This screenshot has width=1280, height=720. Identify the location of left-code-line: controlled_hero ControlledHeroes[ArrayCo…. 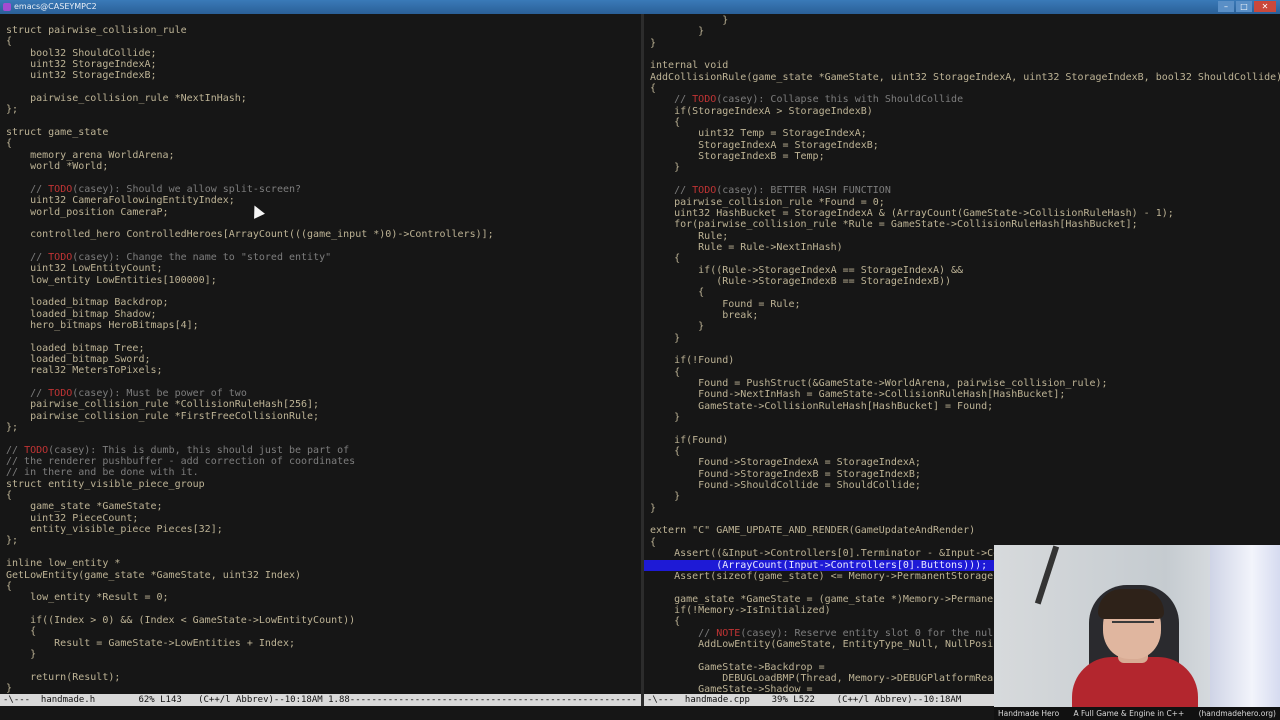
(320, 234).